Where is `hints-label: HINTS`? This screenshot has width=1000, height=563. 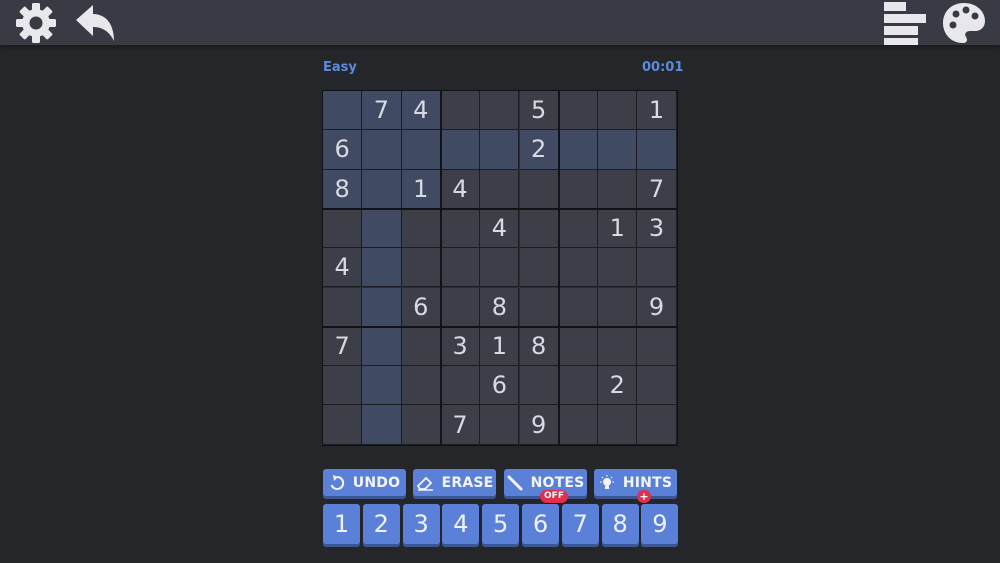
hints-label: HINTS is located at coordinates (647, 482).